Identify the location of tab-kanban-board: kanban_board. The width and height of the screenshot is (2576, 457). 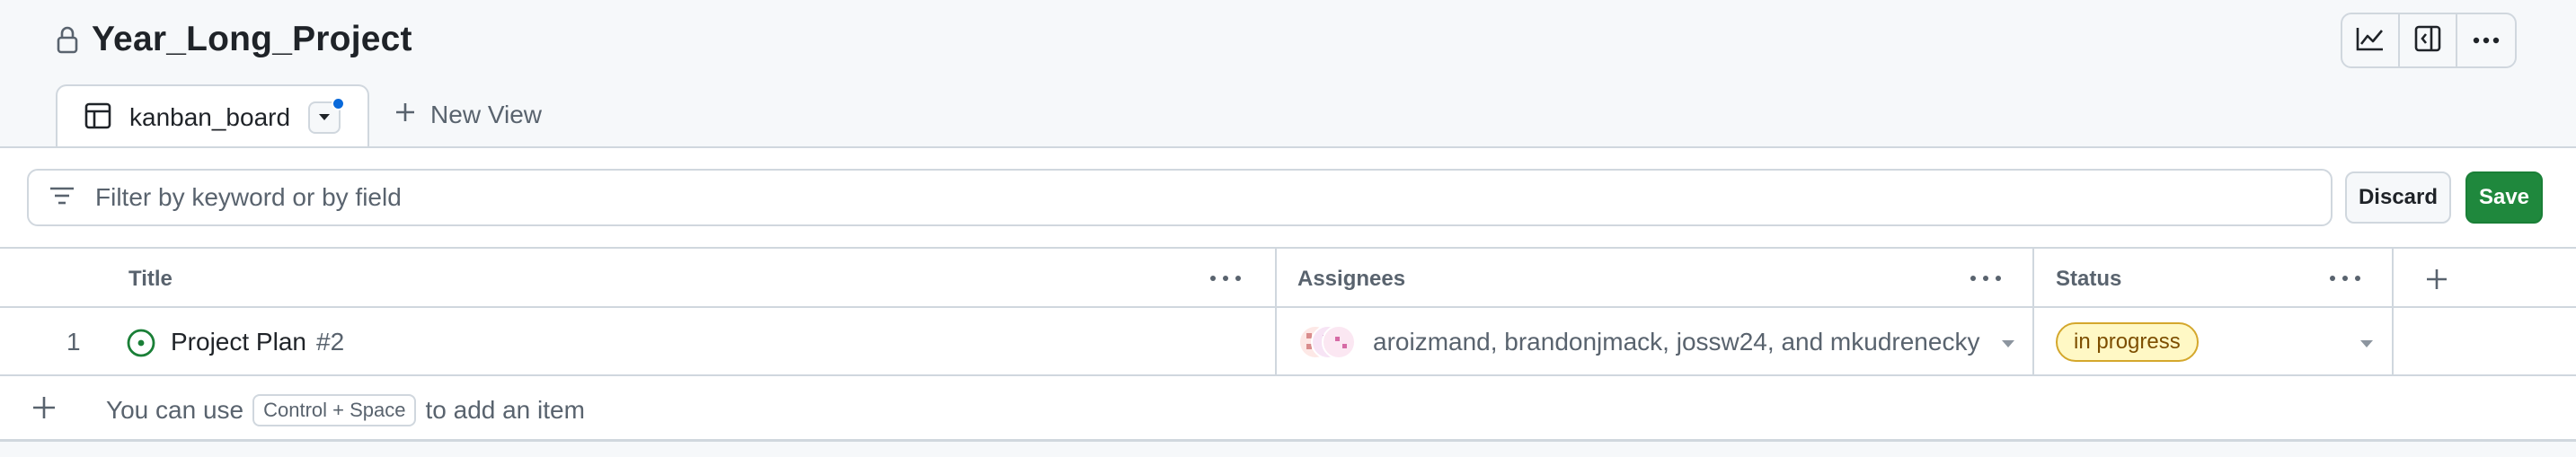
(213, 116).